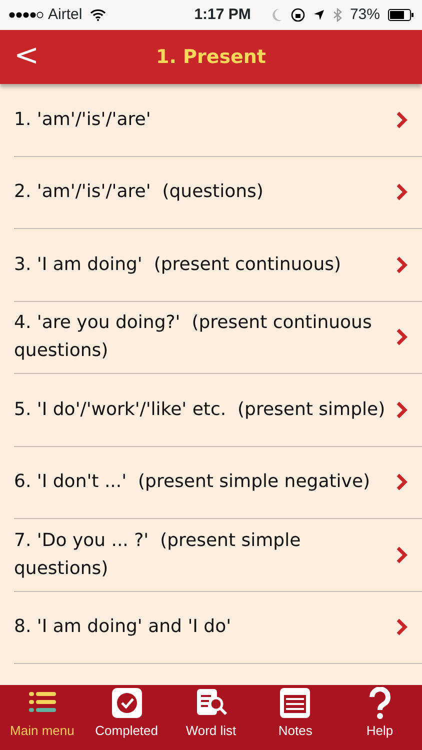 The height and width of the screenshot is (750, 422). Describe the element at coordinates (211, 57) in the screenshot. I see `screen-title: 1. Present` at that location.